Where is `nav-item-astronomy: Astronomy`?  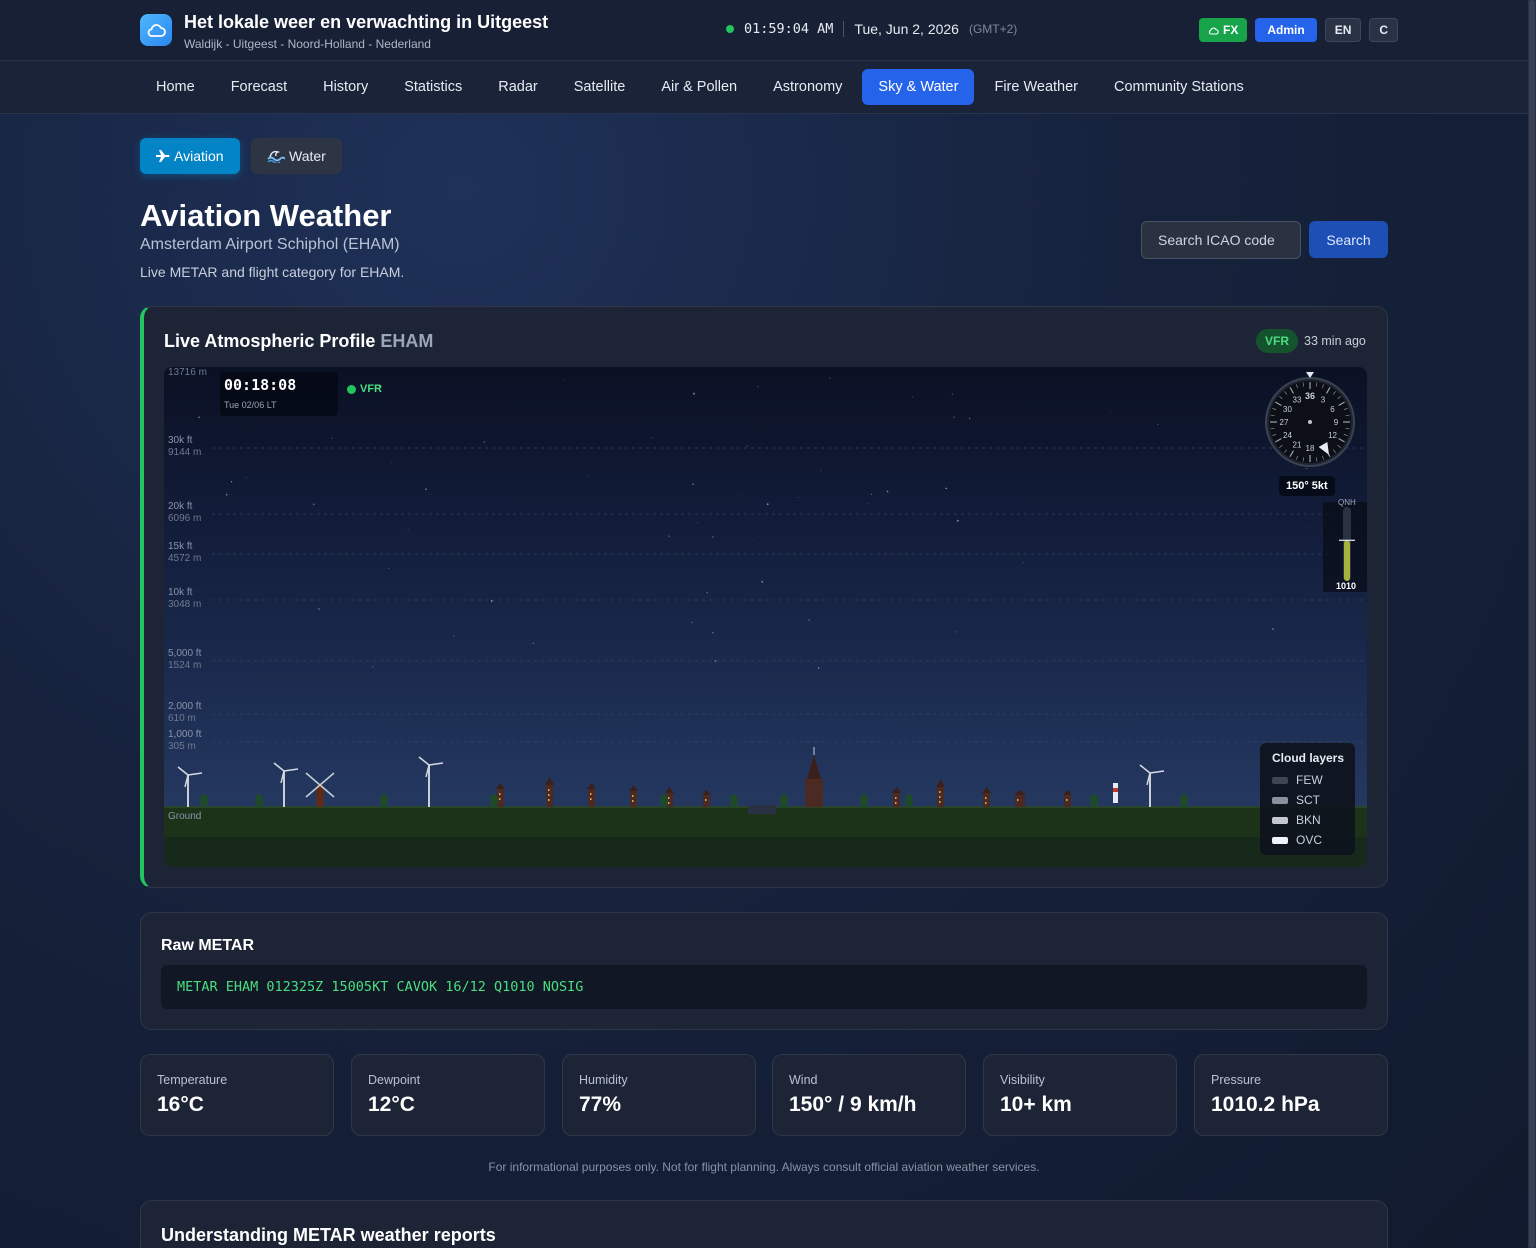 nav-item-astronomy: Astronomy is located at coordinates (807, 87).